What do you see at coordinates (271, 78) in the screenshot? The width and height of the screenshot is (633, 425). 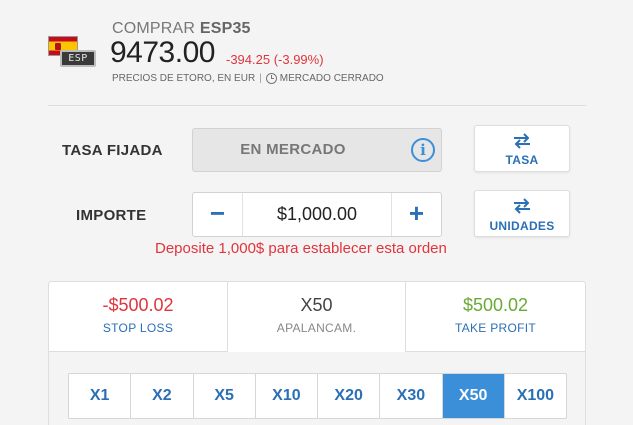 I see `clock-icon` at bounding box center [271, 78].